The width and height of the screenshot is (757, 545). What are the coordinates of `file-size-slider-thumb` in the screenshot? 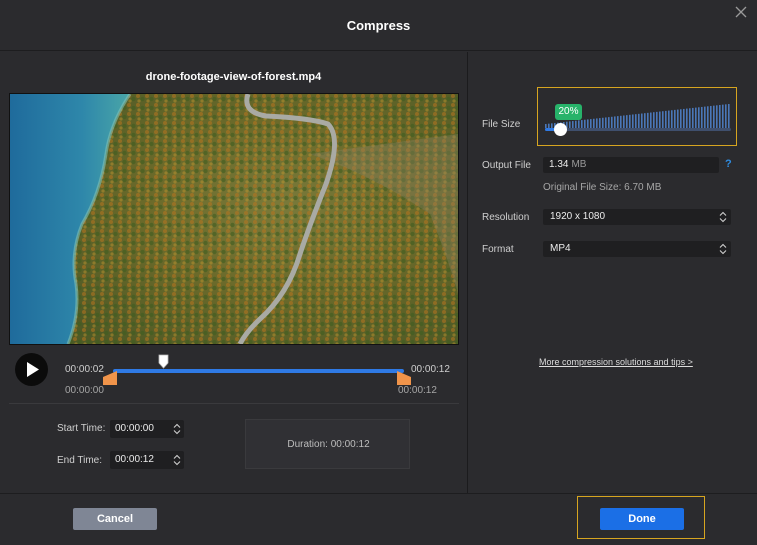 It's located at (560, 129).